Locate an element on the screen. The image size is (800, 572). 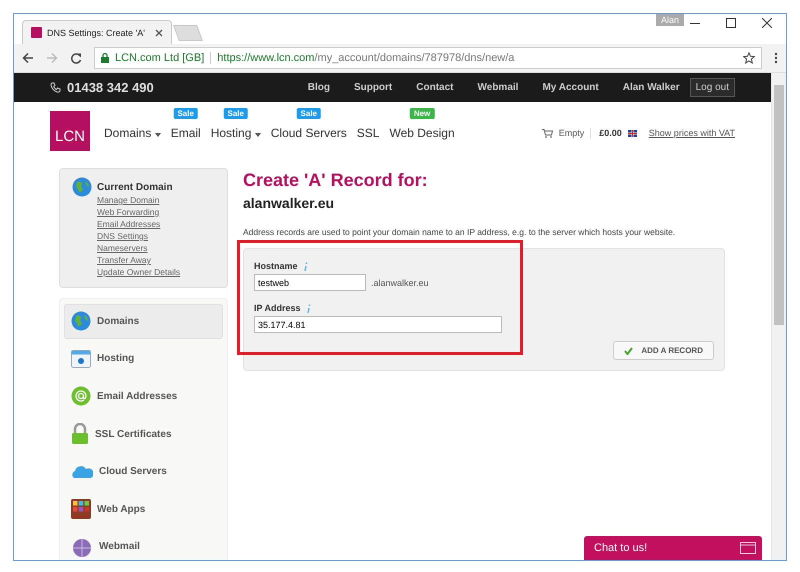
sidebar-item-label: Domains is located at coordinates (118, 321).